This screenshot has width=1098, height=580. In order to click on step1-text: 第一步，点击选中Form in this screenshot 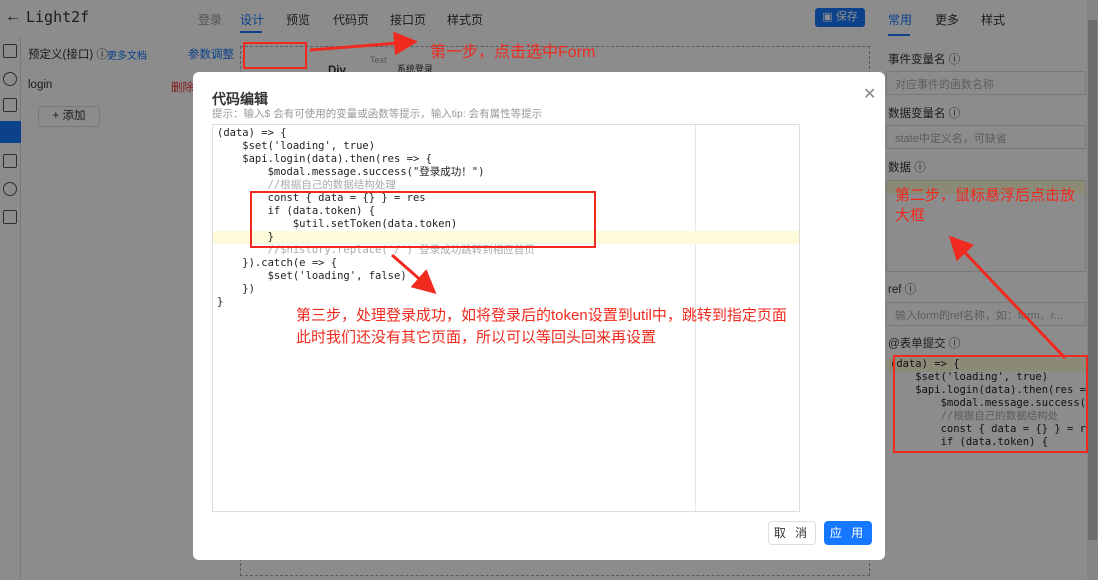, I will do `click(513, 52)`.